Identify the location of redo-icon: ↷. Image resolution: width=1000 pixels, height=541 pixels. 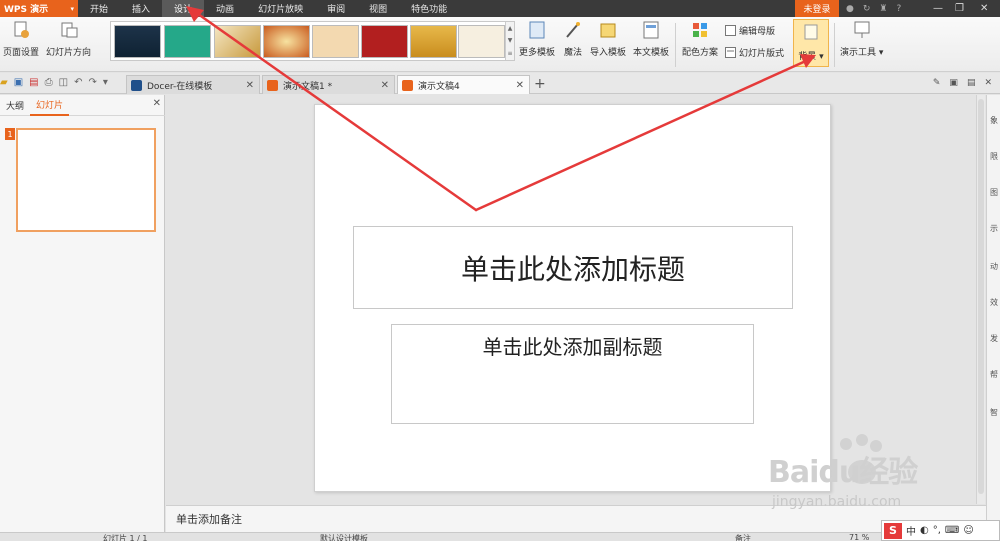
(92, 82).